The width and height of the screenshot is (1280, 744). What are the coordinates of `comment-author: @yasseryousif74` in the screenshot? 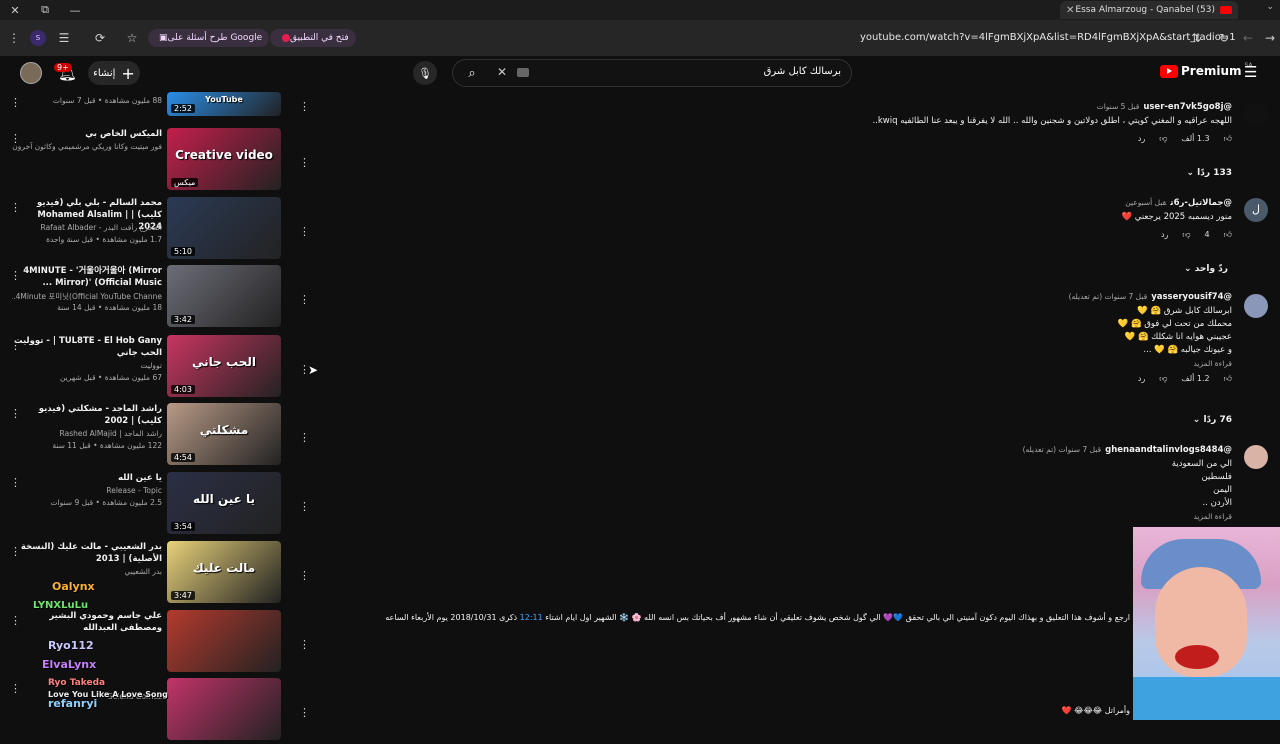 It's located at (1191, 297).